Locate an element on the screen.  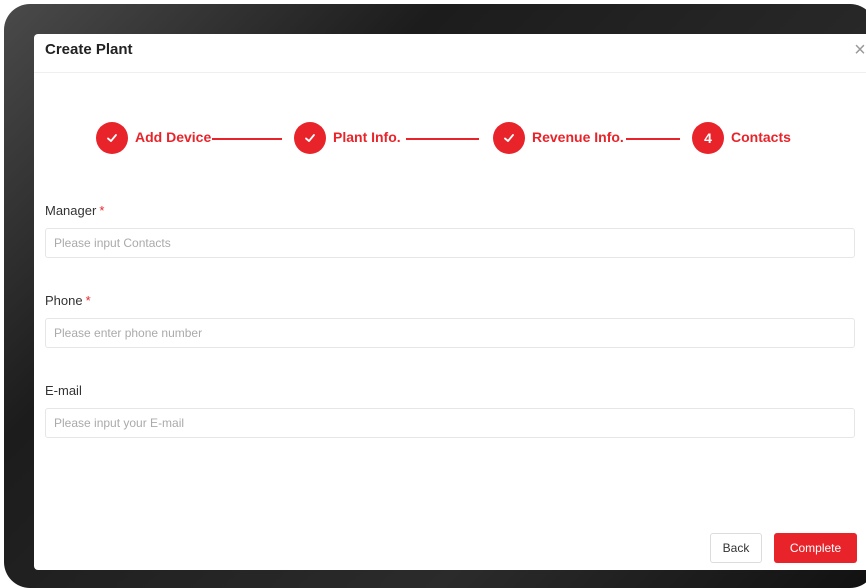
modal-header: Create Plant × is located at coordinates (450, 53).